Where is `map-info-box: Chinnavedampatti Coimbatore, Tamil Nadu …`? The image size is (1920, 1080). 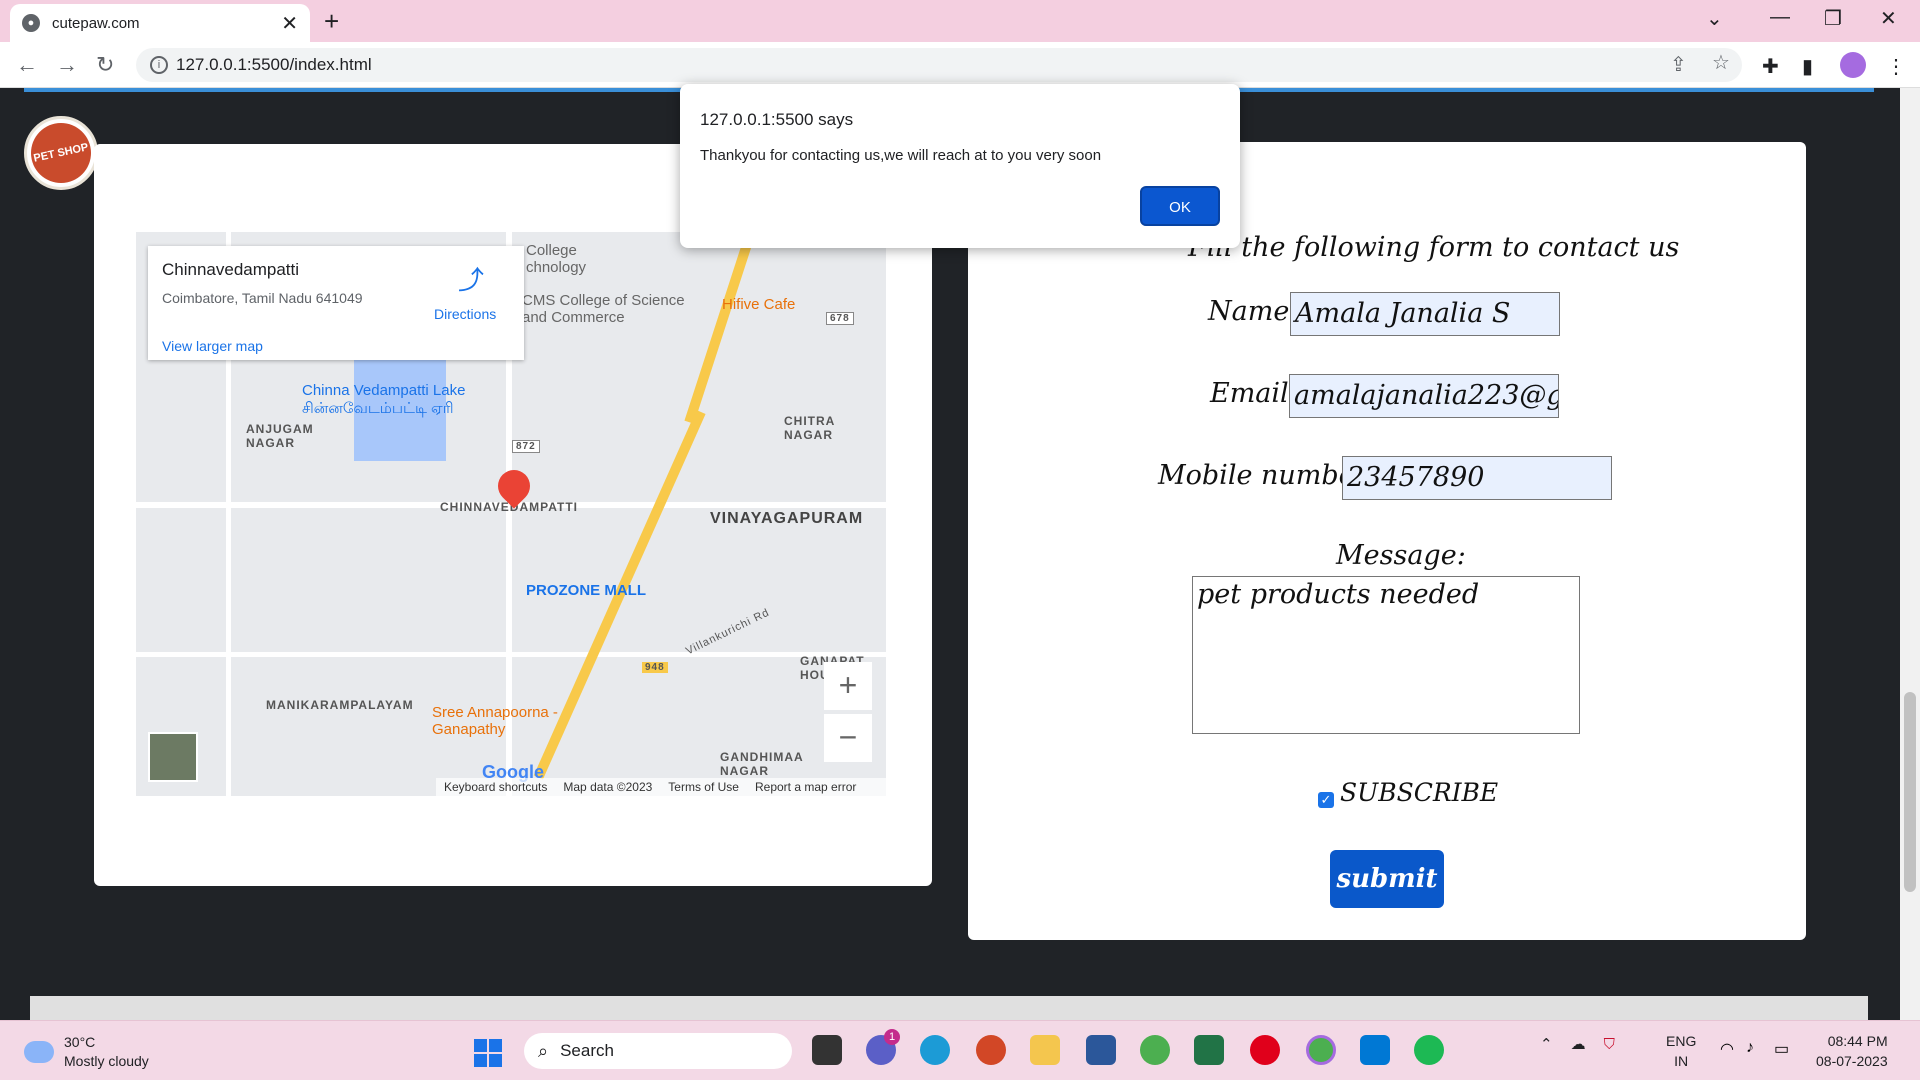 map-info-box: Chinnavedampatti Coimbatore, Tamil Nadu … is located at coordinates (336, 303).